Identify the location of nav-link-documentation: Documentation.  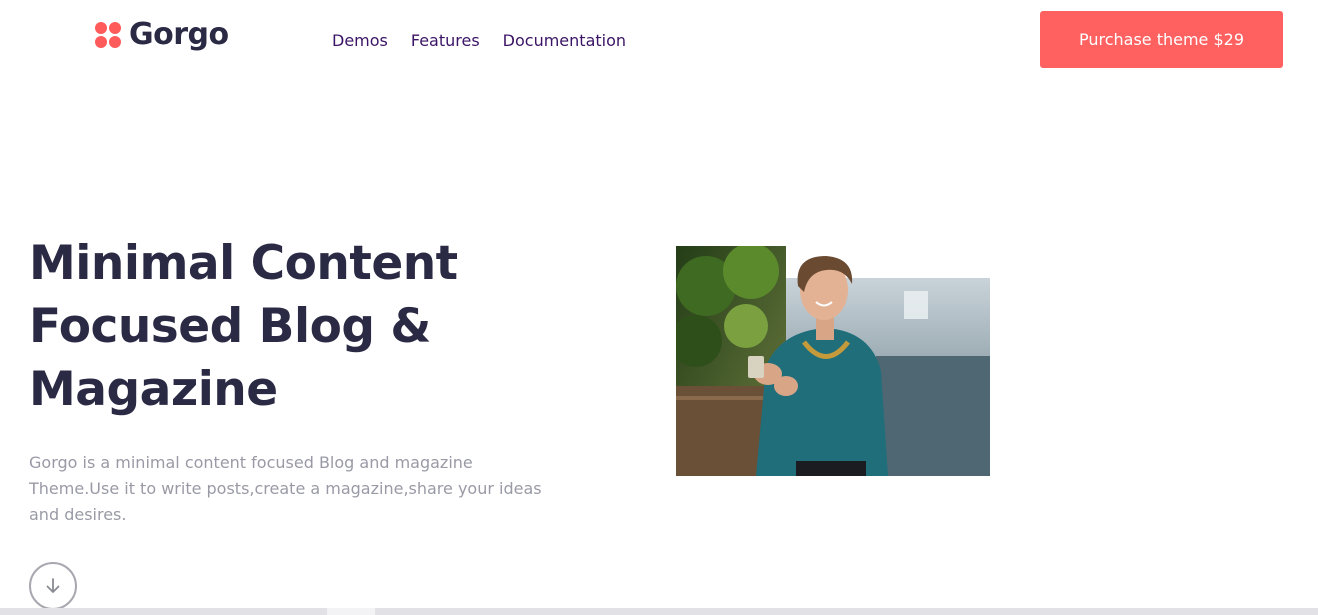
(564, 40).